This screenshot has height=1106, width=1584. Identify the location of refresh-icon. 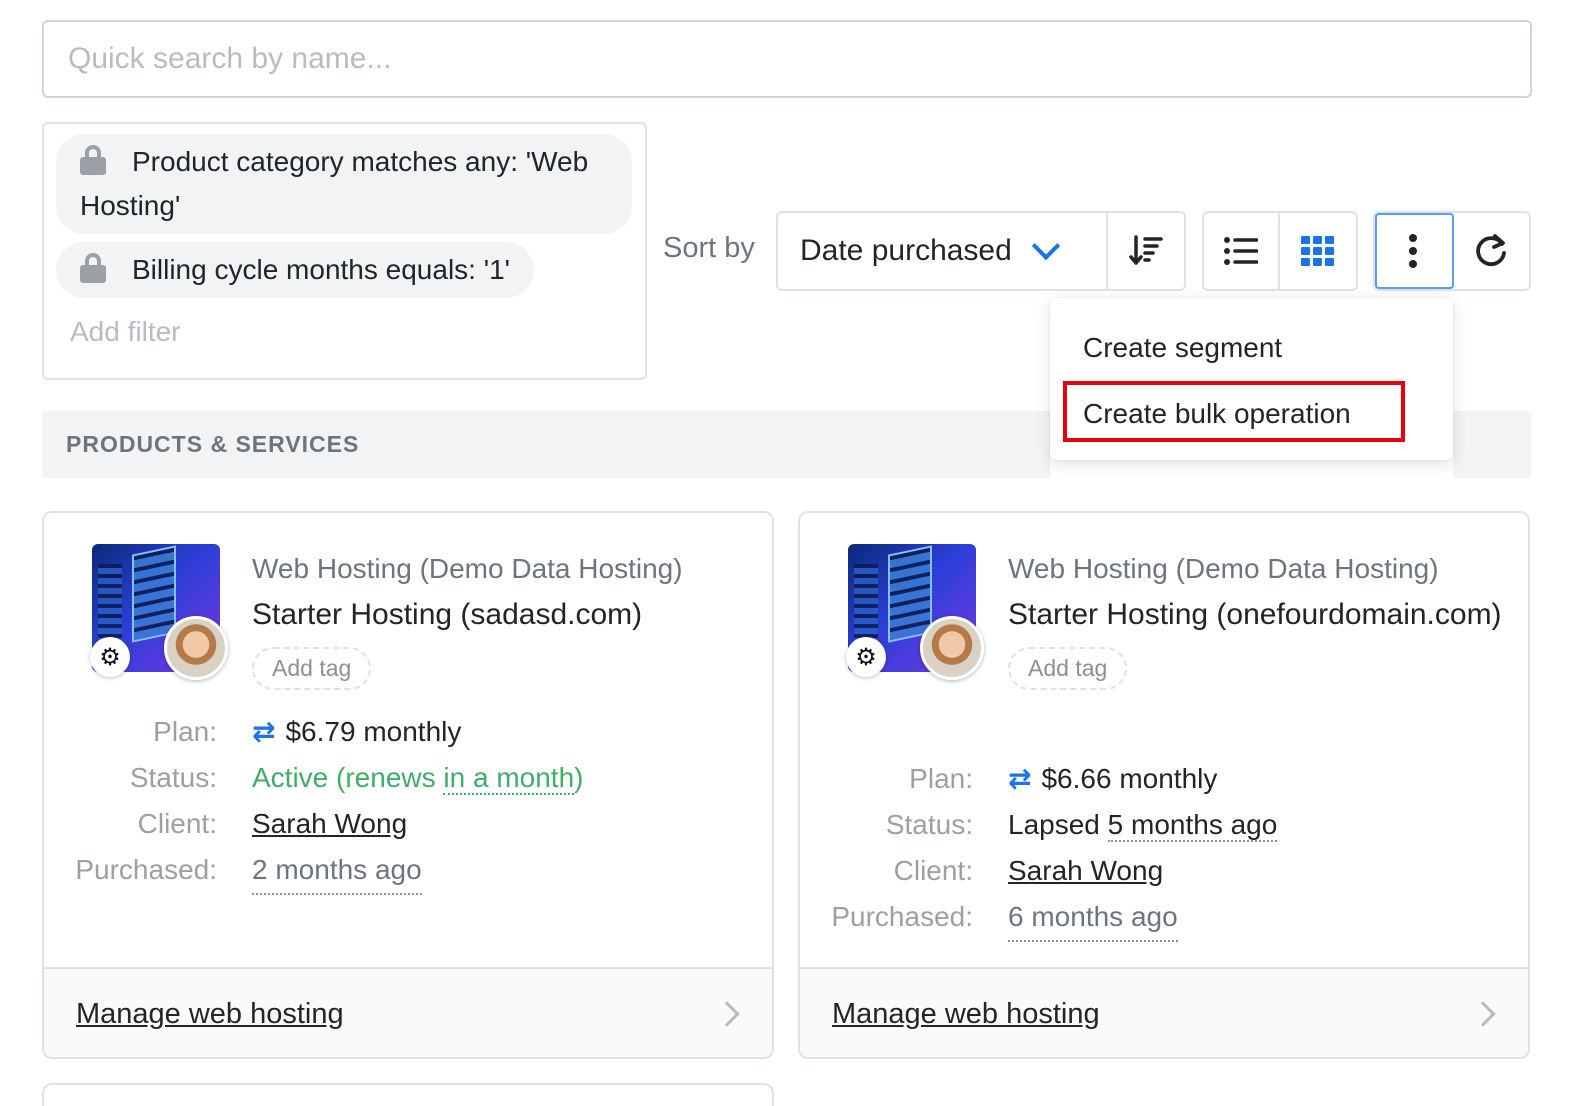
(1491, 250).